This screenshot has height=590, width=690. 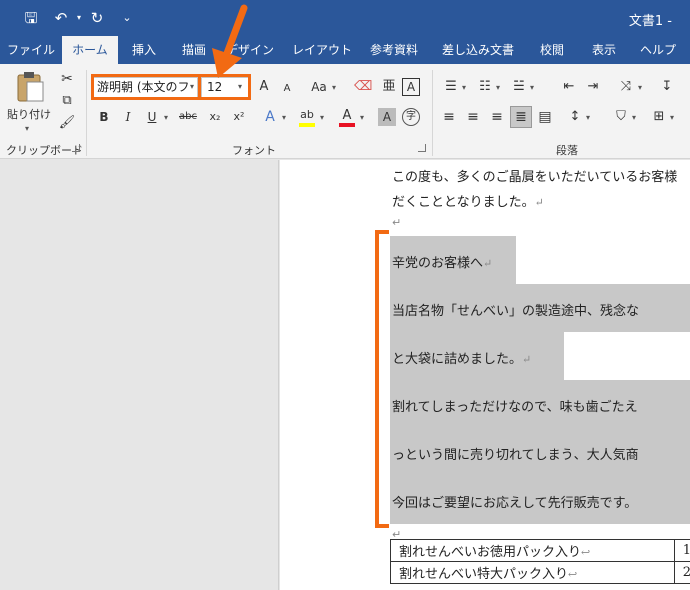 What do you see at coordinates (347, 125) in the screenshot?
I see `font-color-swatch` at bounding box center [347, 125].